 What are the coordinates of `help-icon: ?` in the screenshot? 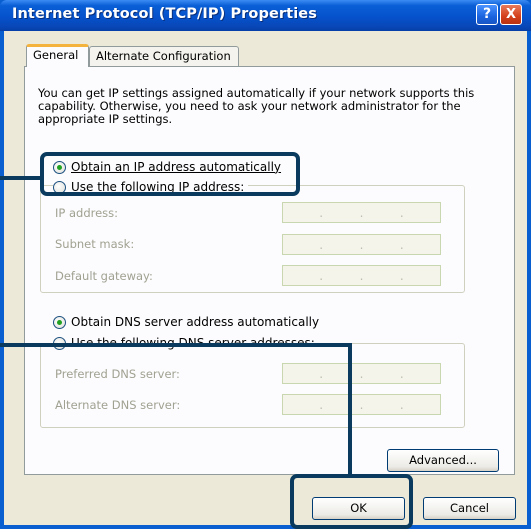 It's located at (487, 14).